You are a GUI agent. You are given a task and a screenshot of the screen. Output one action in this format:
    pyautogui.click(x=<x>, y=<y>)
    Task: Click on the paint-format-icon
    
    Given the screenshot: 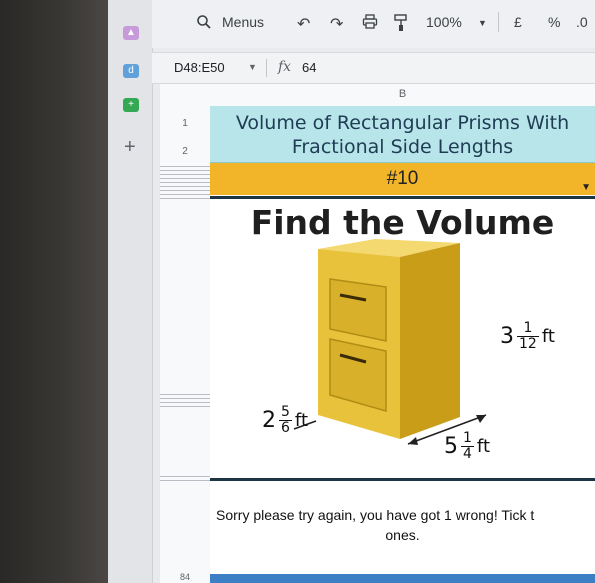 What is the action you would take?
    pyautogui.click(x=401, y=24)
    